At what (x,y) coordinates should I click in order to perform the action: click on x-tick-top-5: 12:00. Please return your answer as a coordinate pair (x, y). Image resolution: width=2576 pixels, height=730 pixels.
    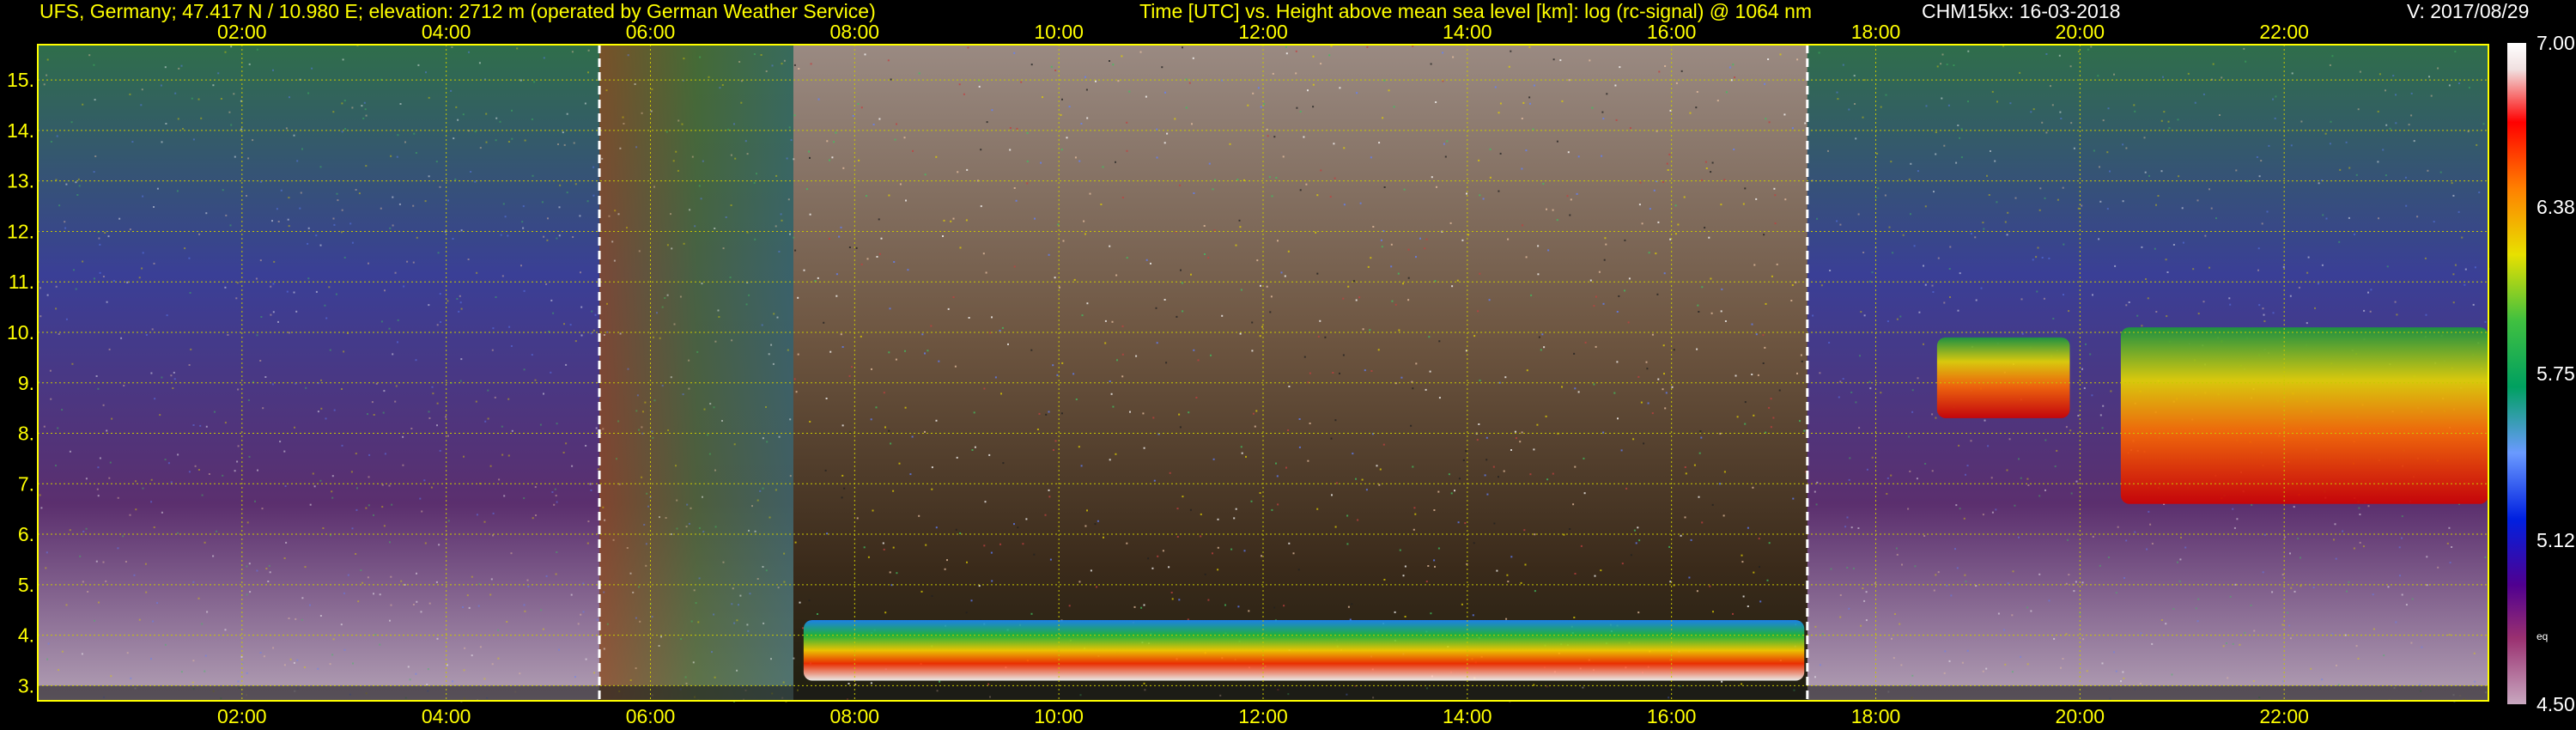
    Looking at the image, I should click on (1263, 32).